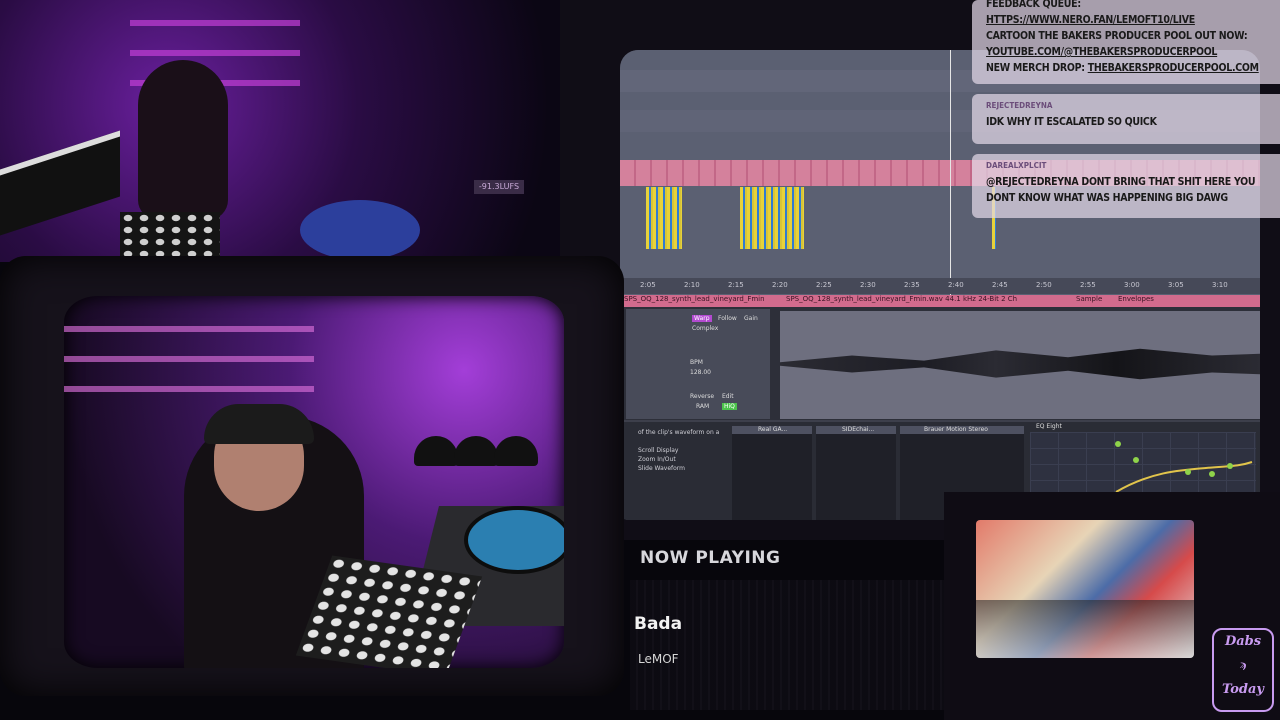 The height and width of the screenshot is (720, 1280). What do you see at coordinates (1243, 689) in the screenshot?
I see `logo-text: Today` at bounding box center [1243, 689].